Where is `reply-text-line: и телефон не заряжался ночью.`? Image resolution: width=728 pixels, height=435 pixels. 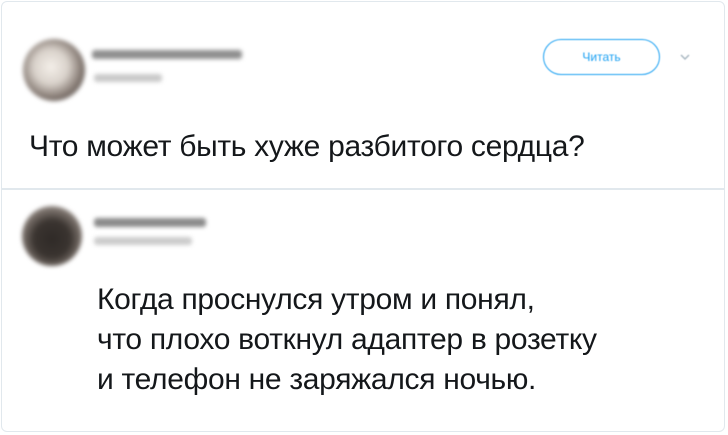 reply-text-line: и телефон не заряжался ночью. is located at coordinates (317, 379).